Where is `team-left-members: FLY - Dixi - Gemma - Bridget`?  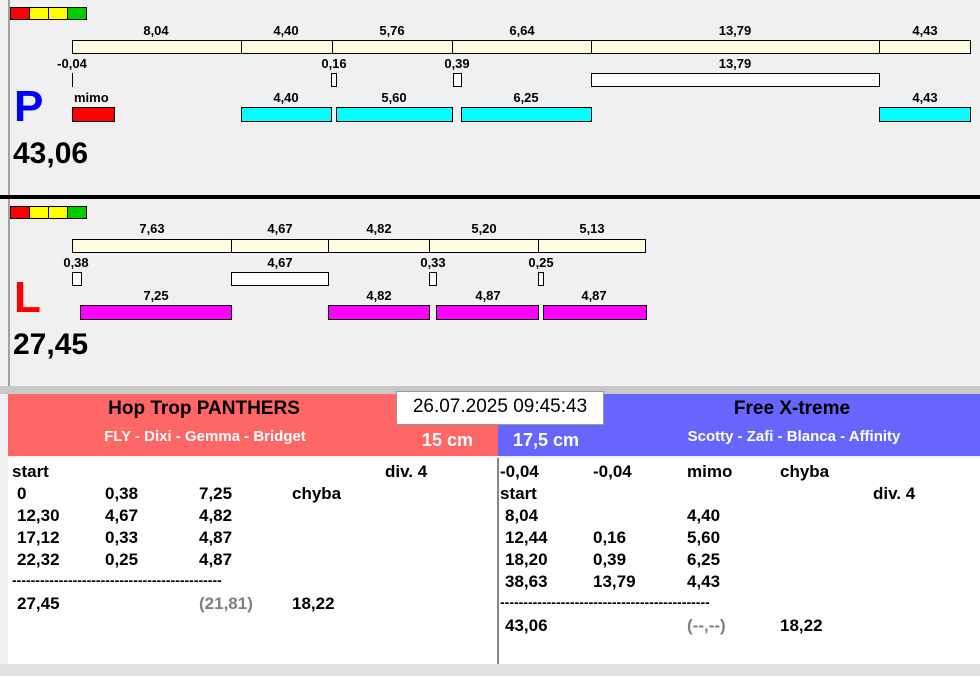 team-left-members: FLY - Dixi - Gemma - Bridget is located at coordinates (205, 436).